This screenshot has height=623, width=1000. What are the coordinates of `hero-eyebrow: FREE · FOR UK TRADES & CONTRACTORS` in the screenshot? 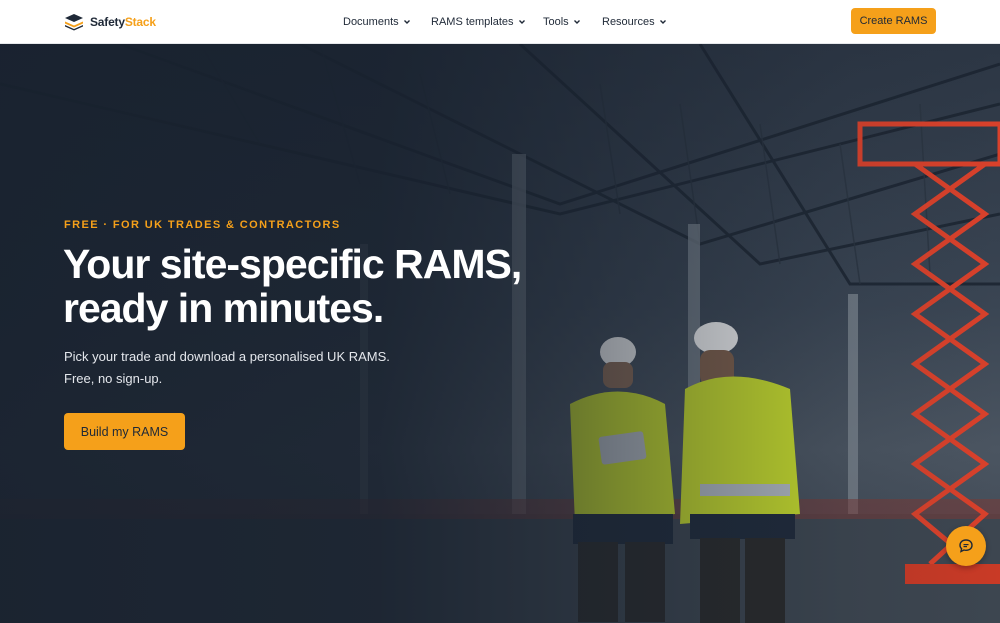 It's located at (202, 225).